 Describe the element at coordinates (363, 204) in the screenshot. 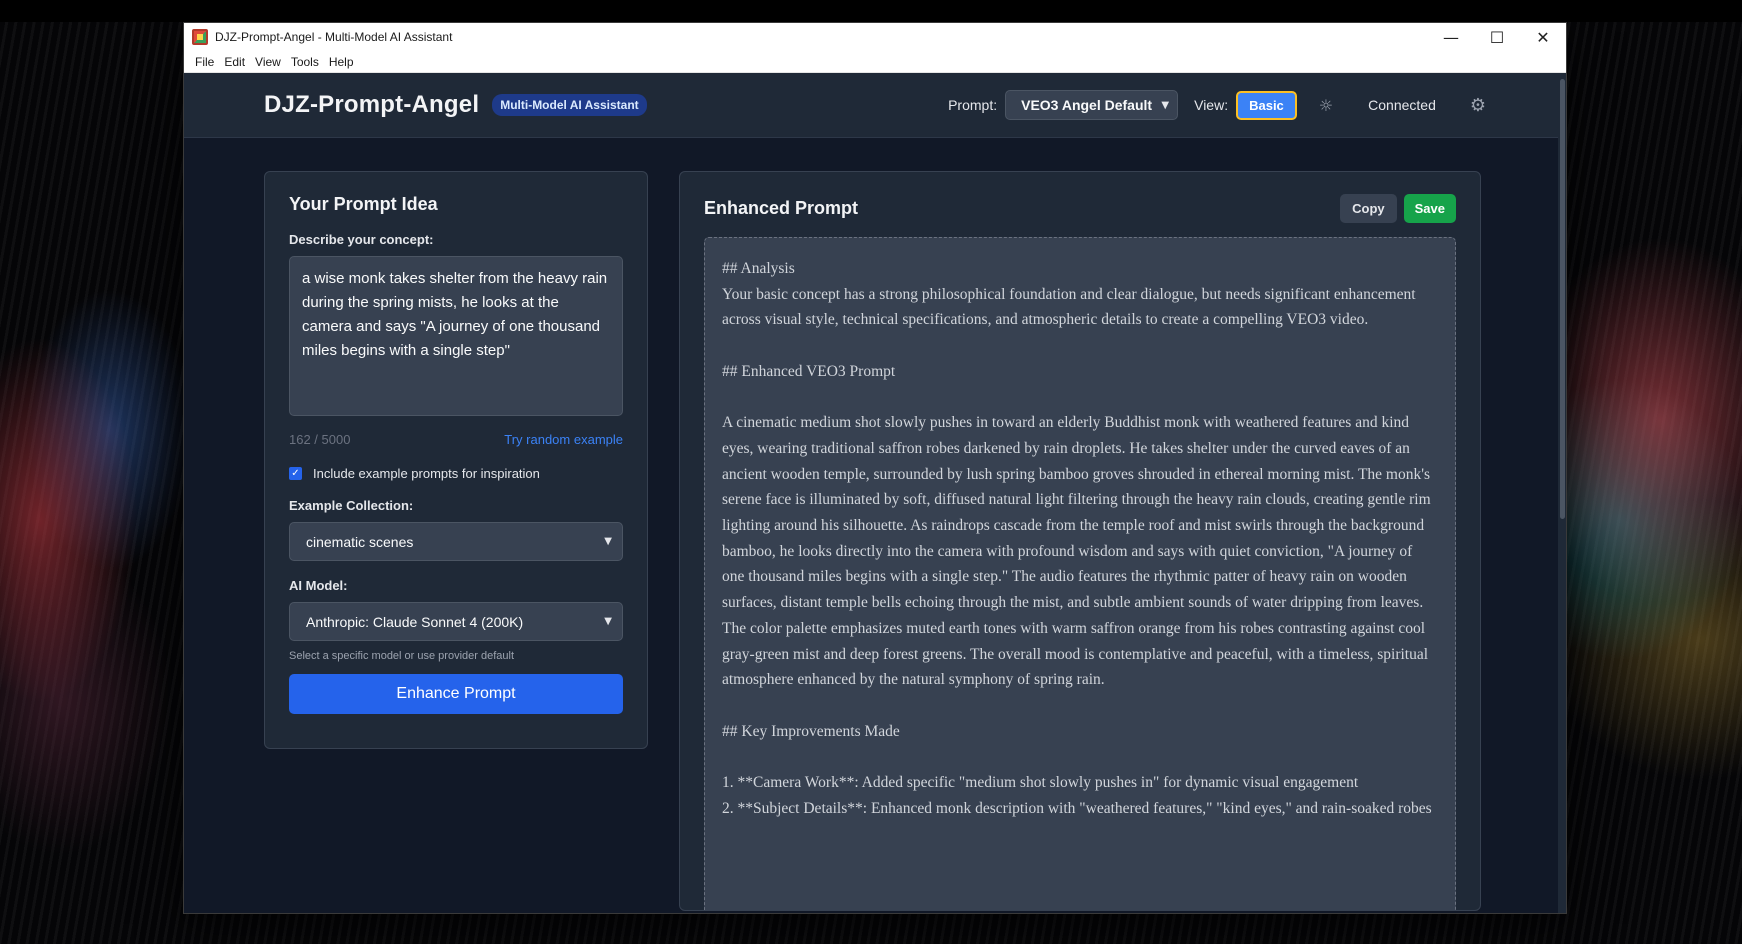

I see `prompt-idea-title: Your Prompt Idea` at that location.